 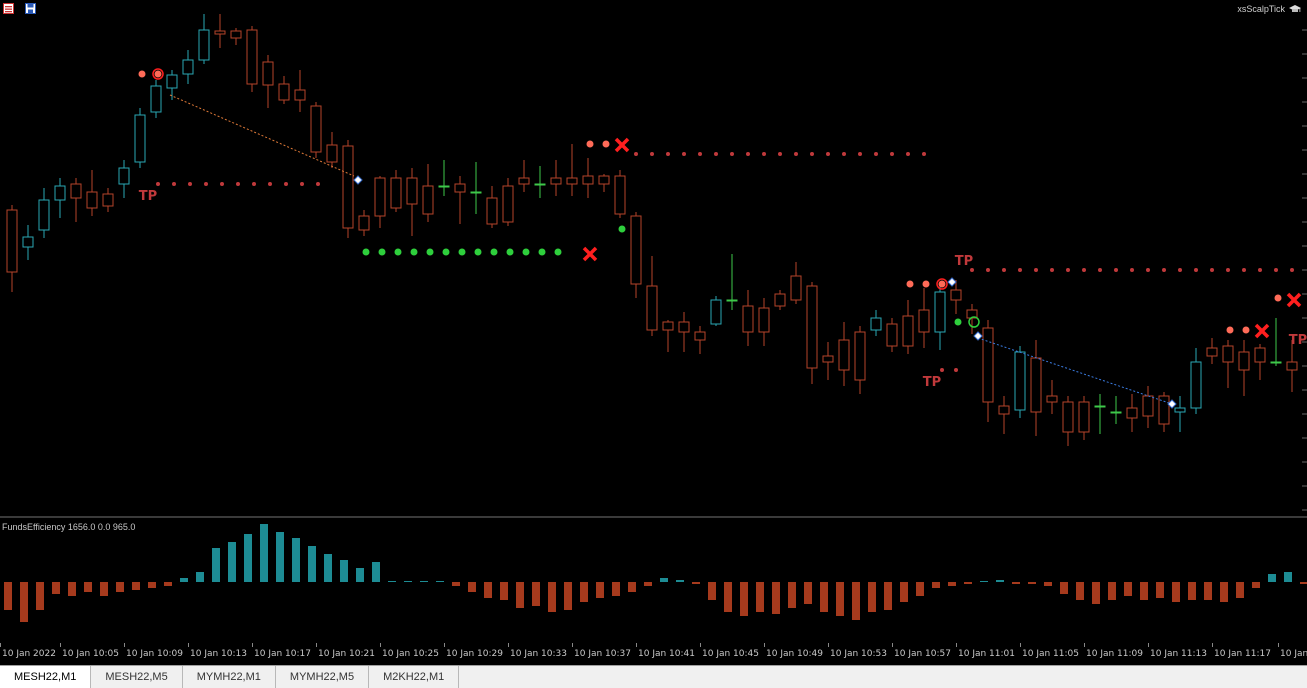 What do you see at coordinates (858, 654) in the screenshot?
I see `time-tick-label: 10 Jan 10:53` at bounding box center [858, 654].